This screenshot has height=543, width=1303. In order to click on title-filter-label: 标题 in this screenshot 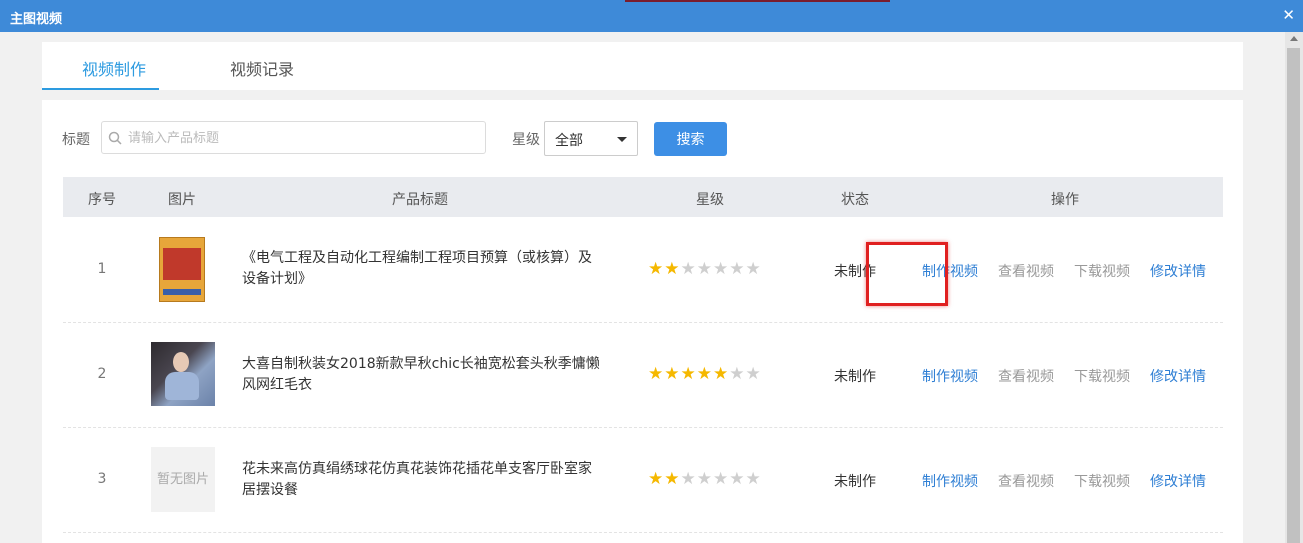, I will do `click(76, 140)`.